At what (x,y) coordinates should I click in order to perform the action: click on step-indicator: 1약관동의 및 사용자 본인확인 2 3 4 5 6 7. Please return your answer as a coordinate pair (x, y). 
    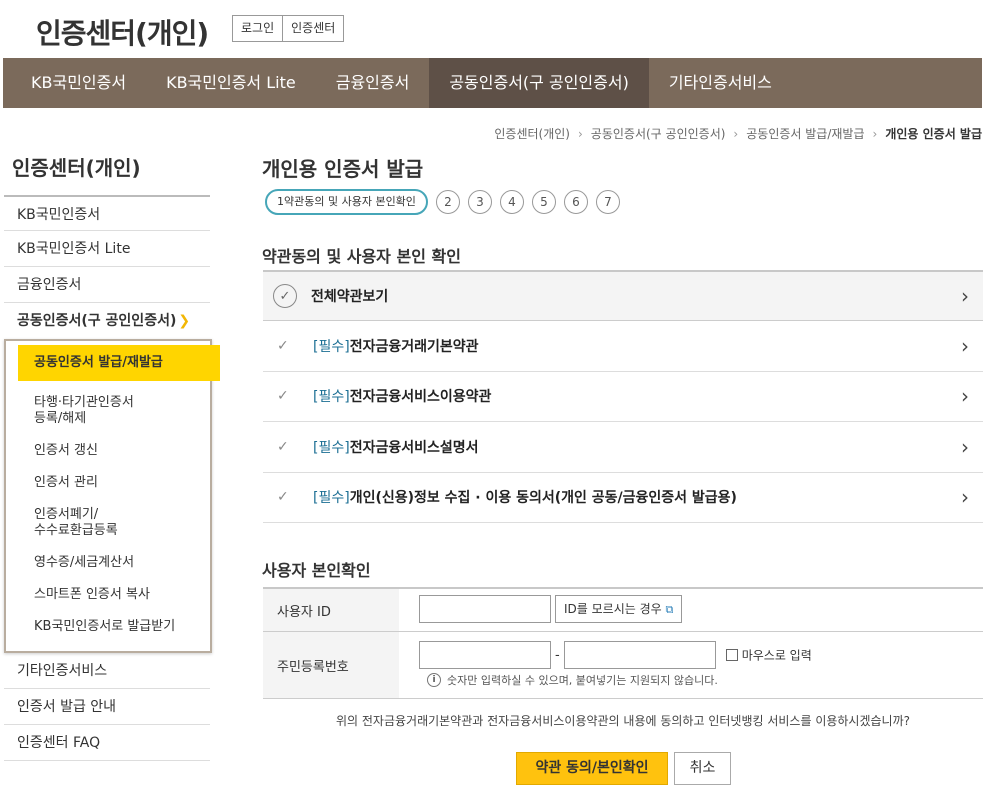
    Looking at the image, I should click on (442, 202).